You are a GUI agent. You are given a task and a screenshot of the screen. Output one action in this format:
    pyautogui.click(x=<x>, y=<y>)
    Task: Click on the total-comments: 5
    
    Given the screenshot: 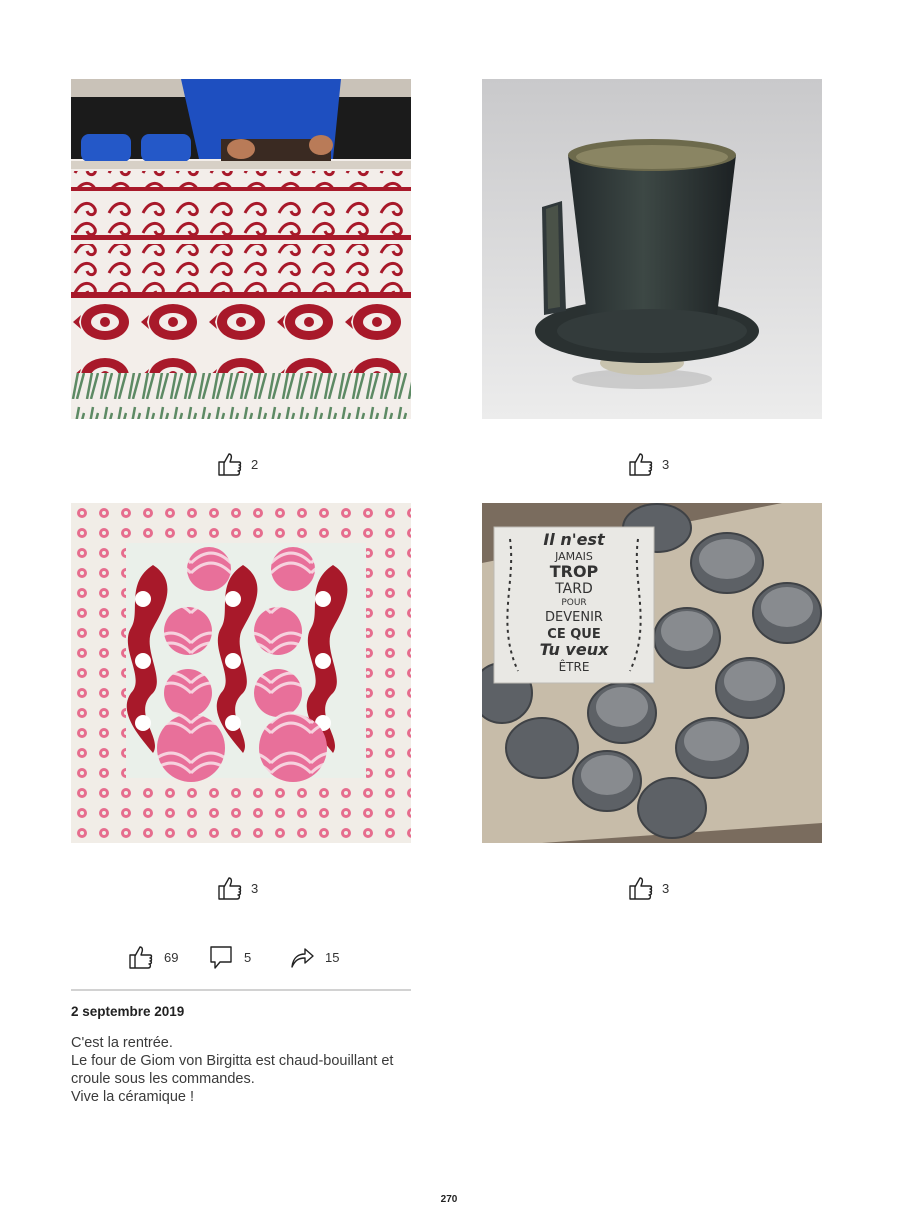 What is the action you would take?
    pyautogui.click(x=229, y=957)
    